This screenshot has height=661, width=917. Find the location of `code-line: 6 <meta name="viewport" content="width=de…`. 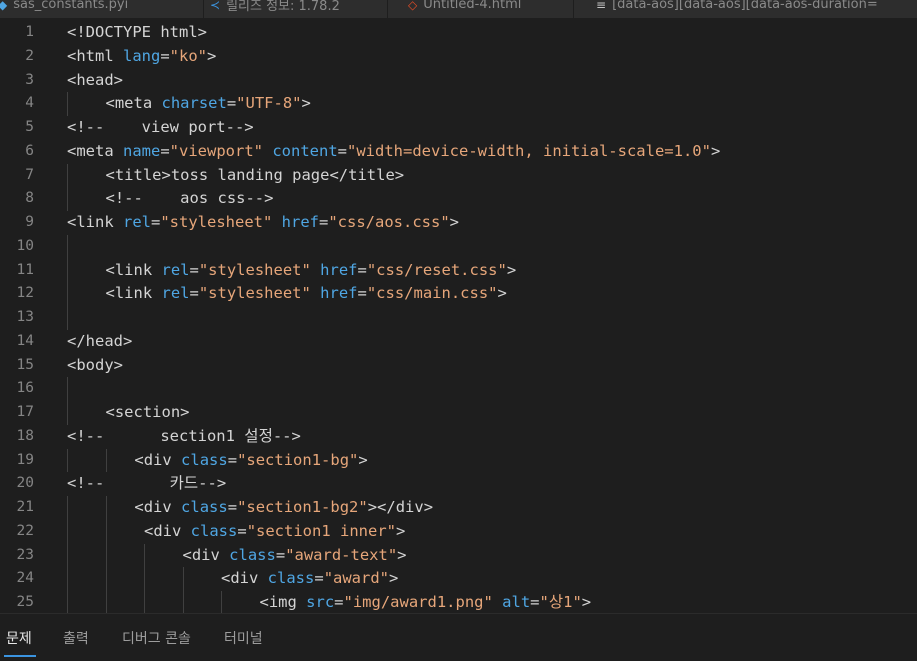

code-line: 6 <meta name="viewport" content="width=de… is located at coordinates (458, 152).